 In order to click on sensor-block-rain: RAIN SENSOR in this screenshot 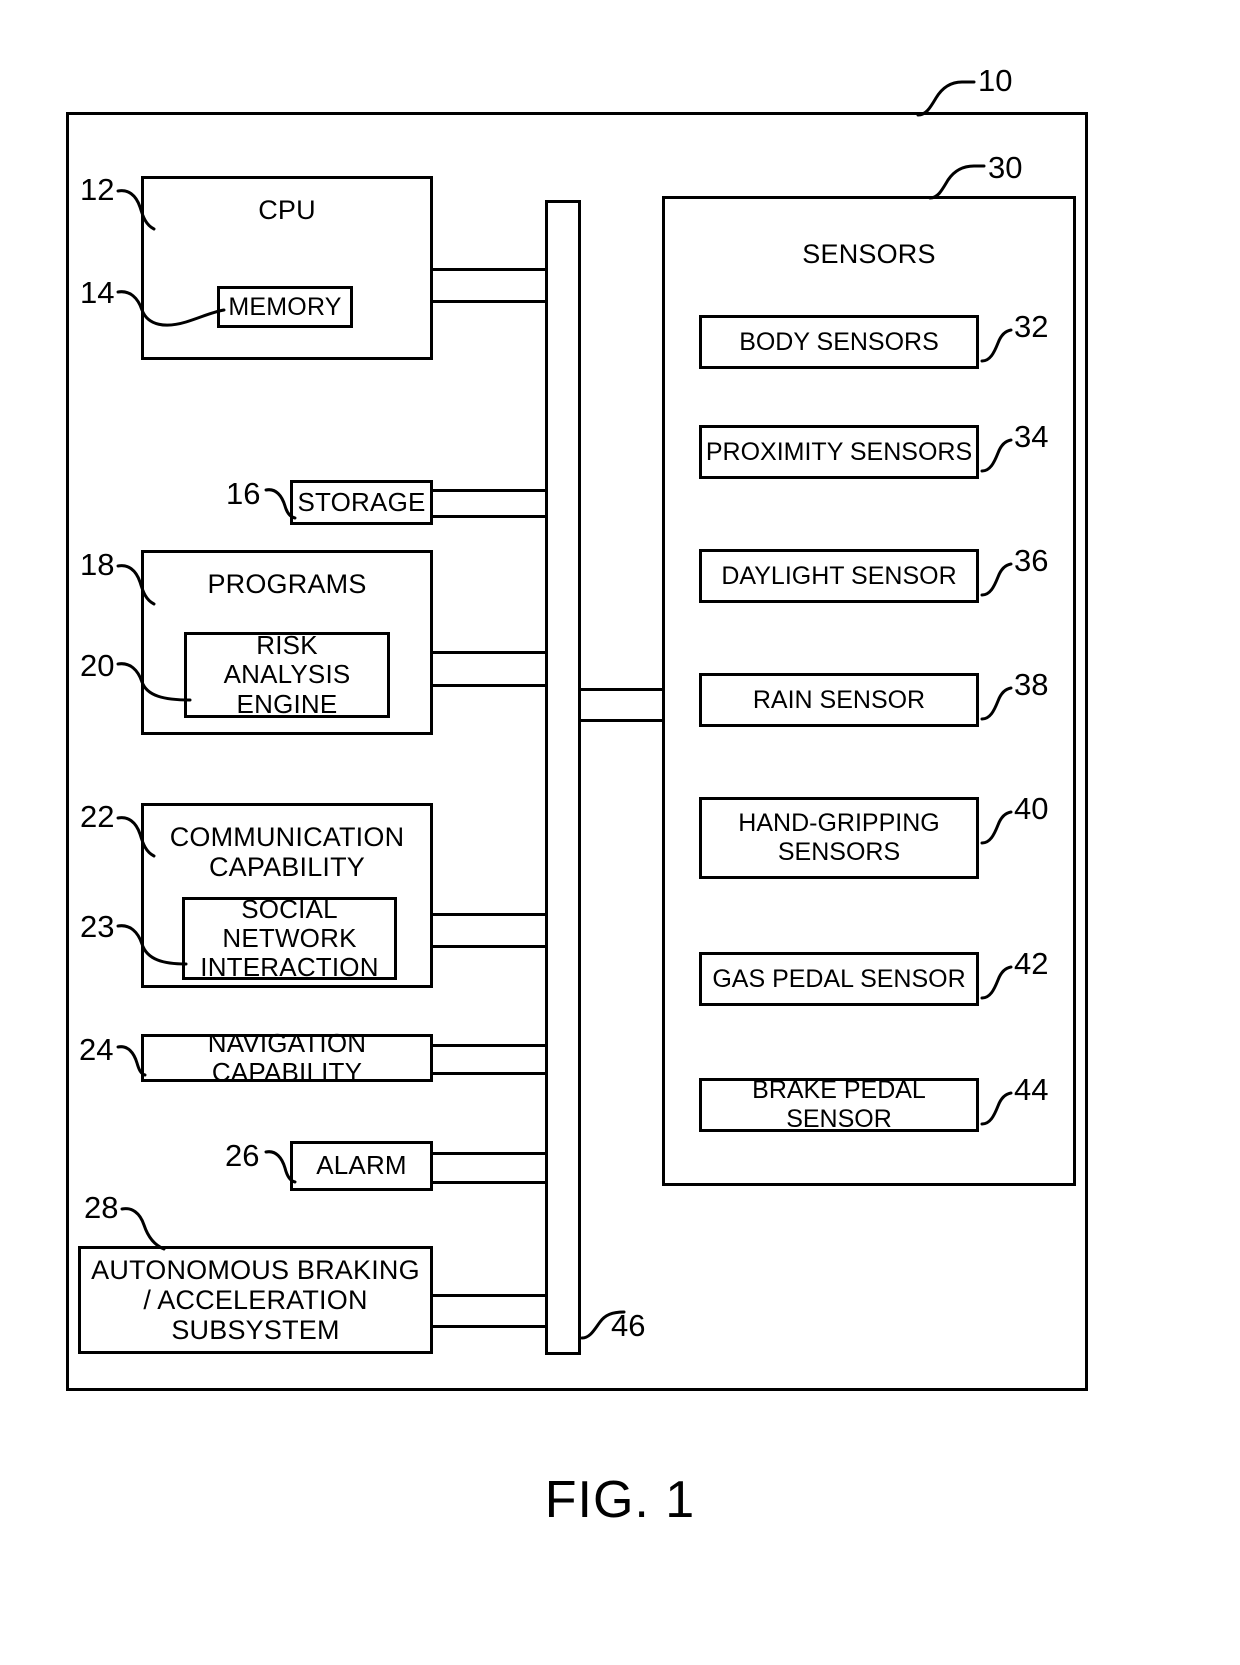, I will do `click(839, 700)`.